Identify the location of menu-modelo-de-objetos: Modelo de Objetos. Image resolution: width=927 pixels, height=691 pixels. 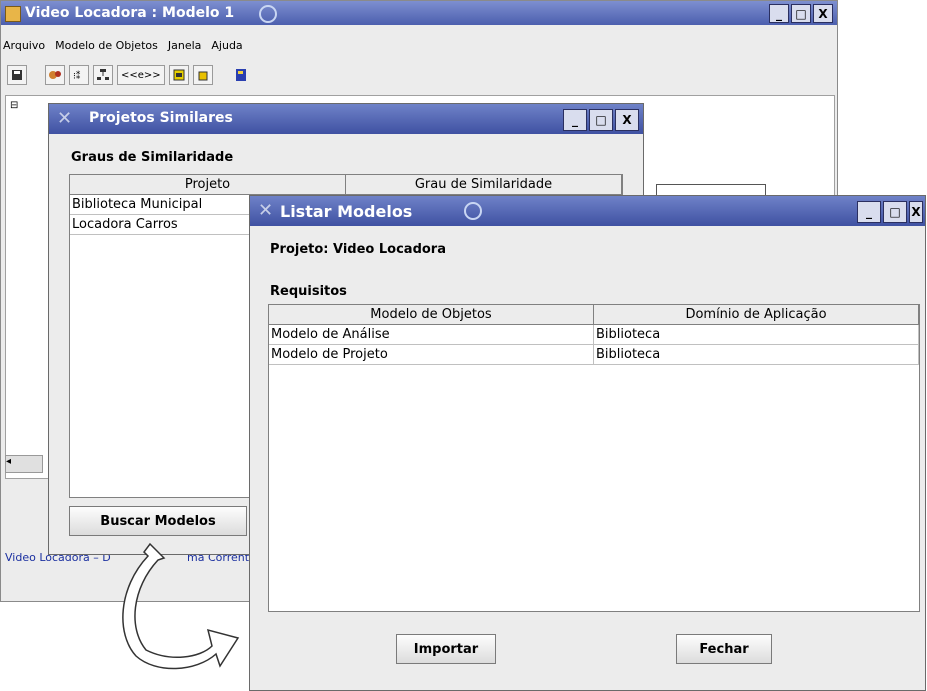
(106, 45).